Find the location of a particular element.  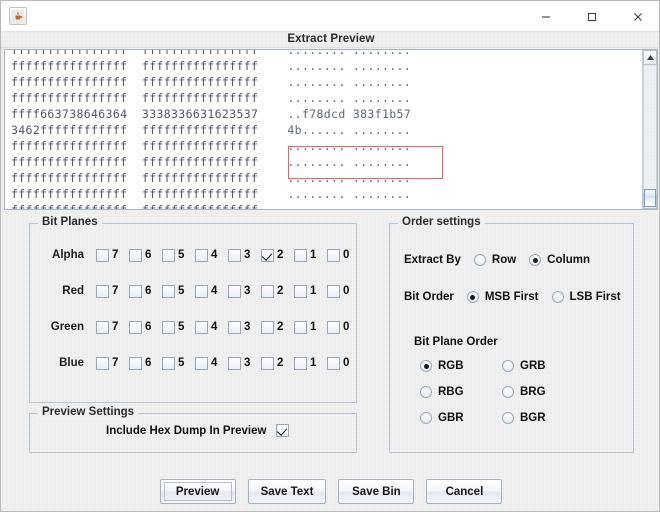

extract-by-row-radio is located at coordinates (479, 260).